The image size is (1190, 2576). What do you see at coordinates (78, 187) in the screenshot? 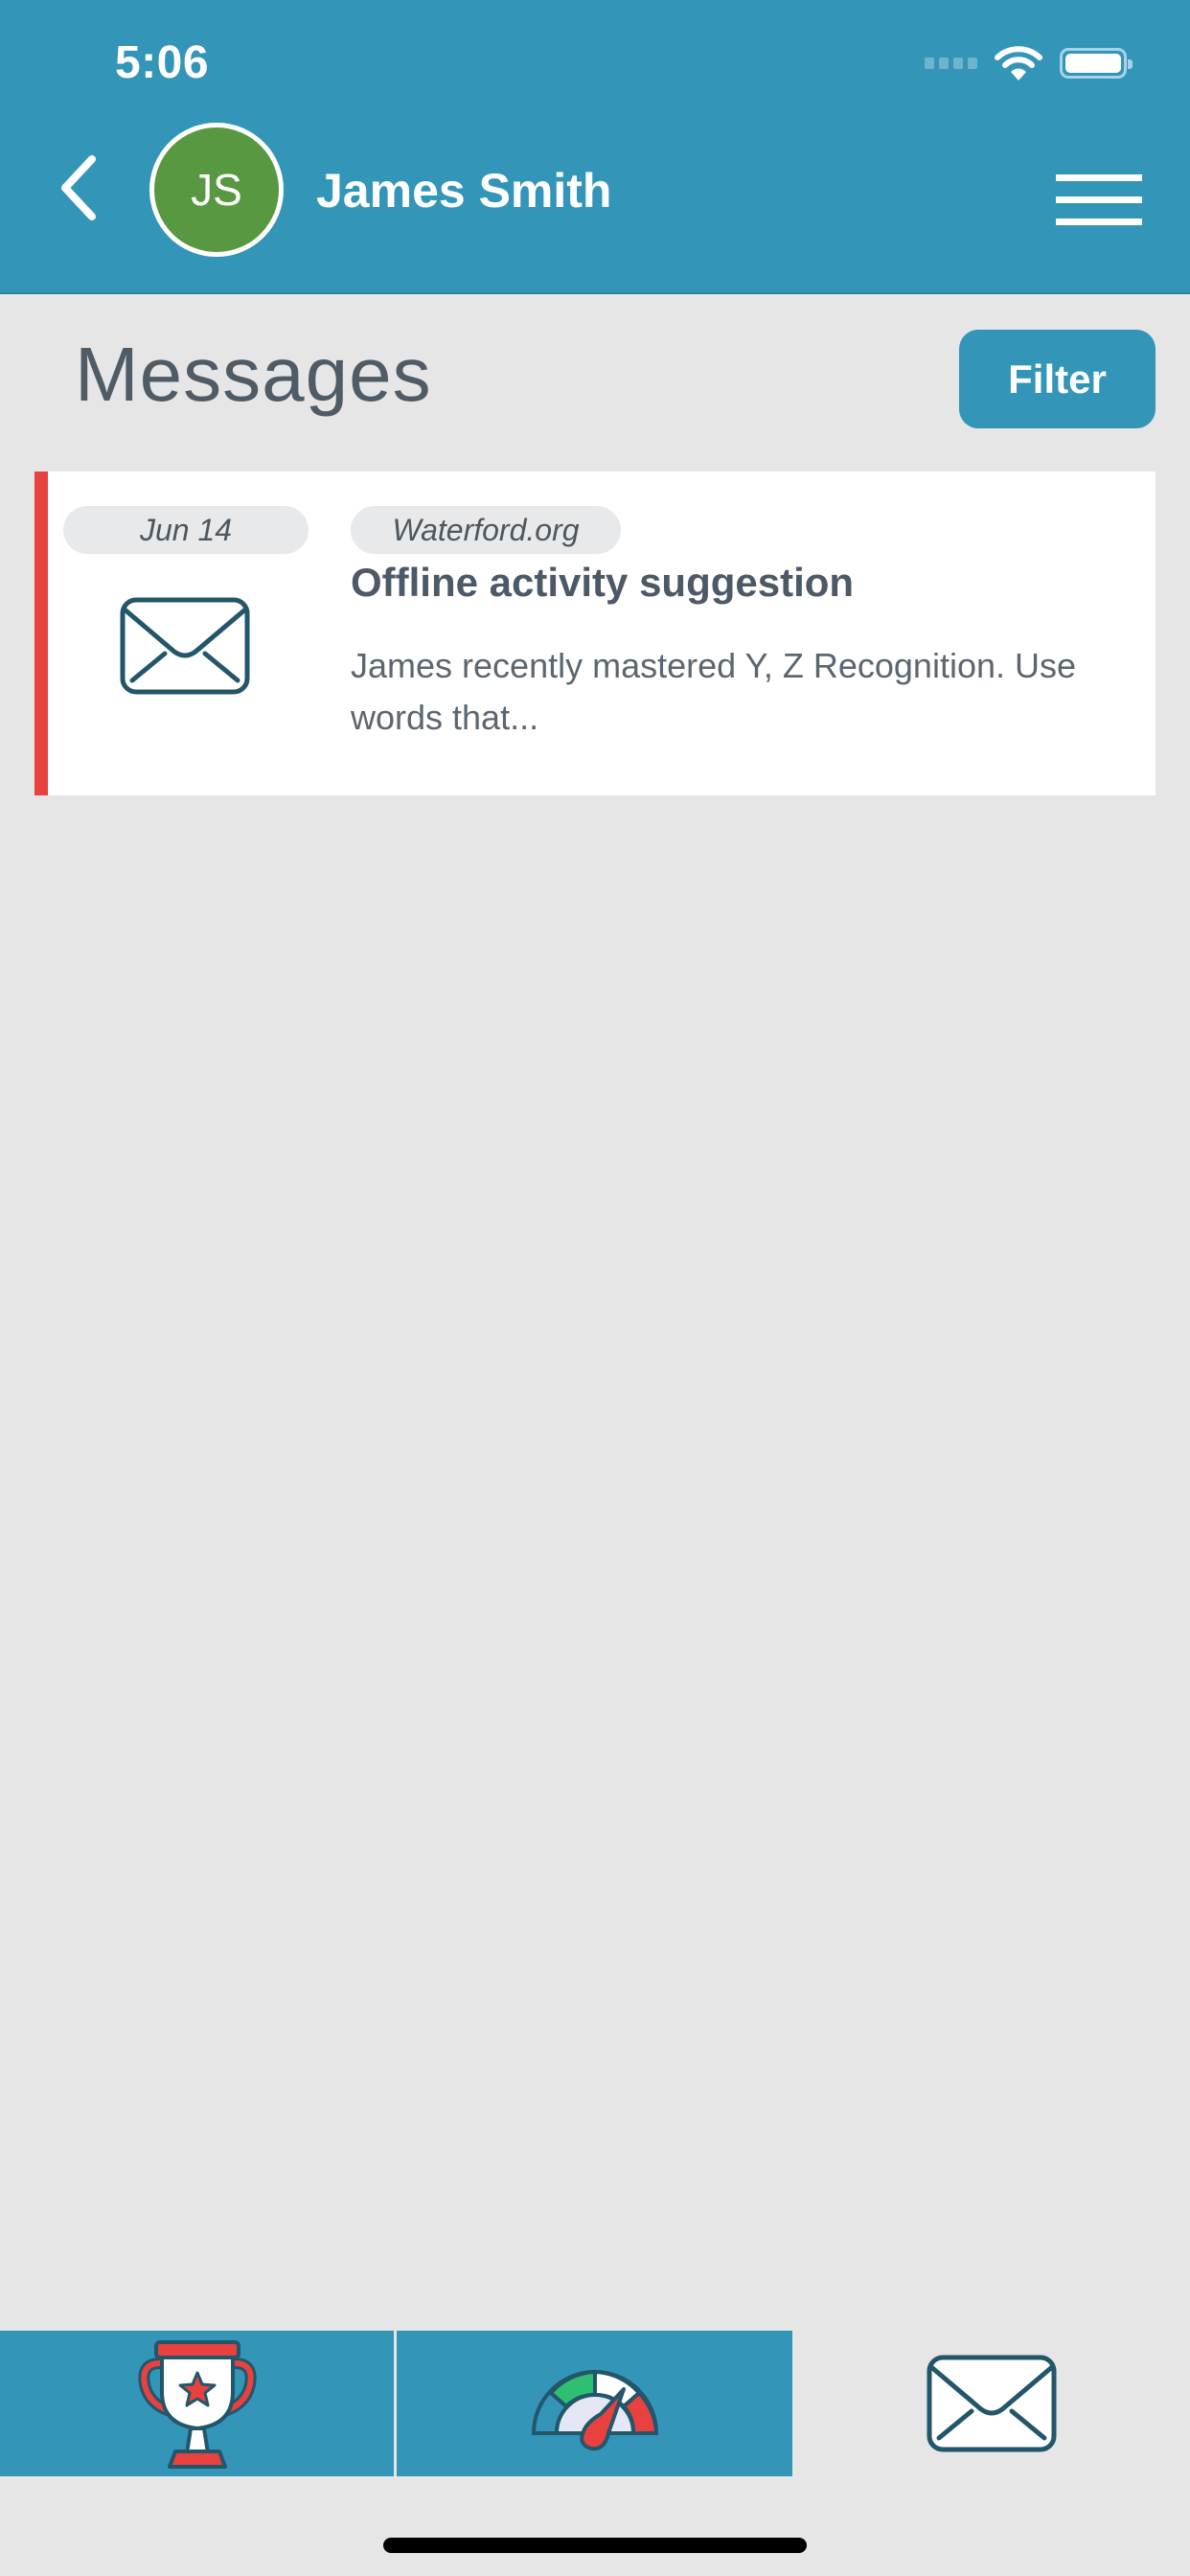
I see `chevron-left-icon` at bounding box center [78, 187].